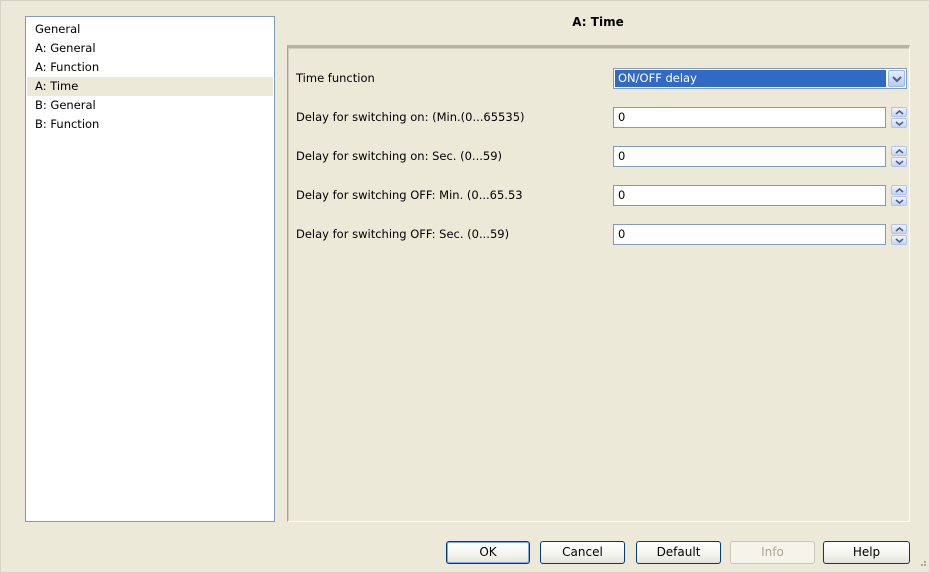  What do you see at coordinates (410, 117) in the screenshot?
I see `param-label-delay-on-min: Delay for switching on: (Min.(0...65535)` at bounding box center [410, 117].